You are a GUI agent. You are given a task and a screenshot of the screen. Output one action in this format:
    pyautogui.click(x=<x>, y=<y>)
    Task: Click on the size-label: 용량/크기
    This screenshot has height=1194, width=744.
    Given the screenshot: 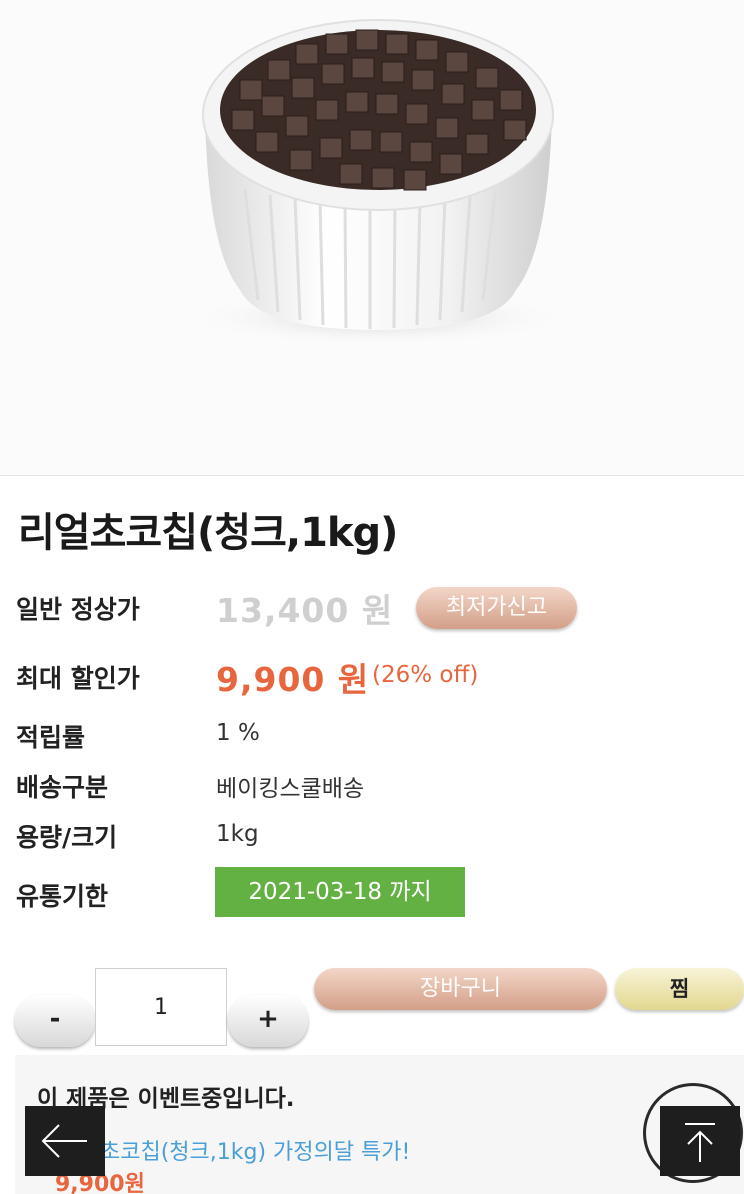 What is the action you would take?
    pyautogui.click(x=67, y=837)
    